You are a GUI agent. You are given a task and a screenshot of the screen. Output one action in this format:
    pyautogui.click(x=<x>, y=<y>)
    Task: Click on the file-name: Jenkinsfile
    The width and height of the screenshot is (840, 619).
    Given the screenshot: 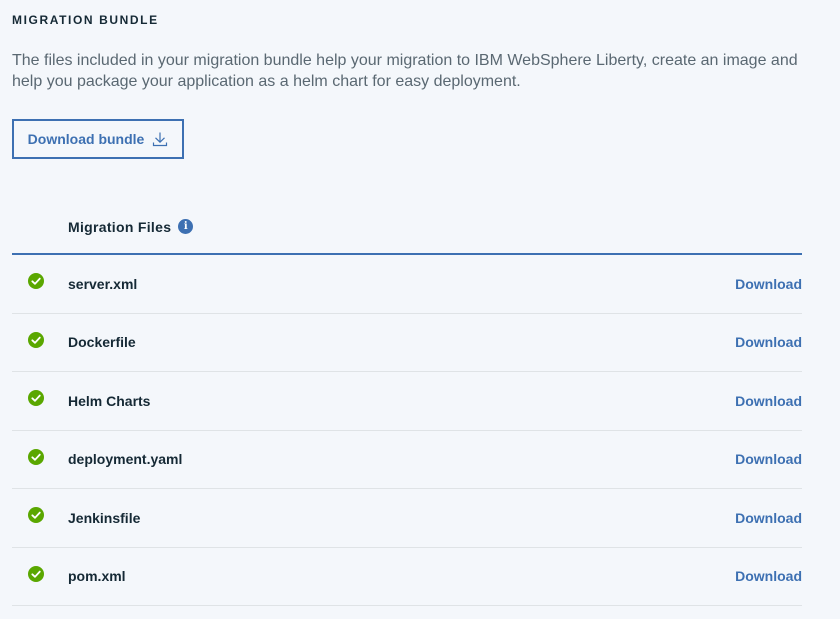 What is the action you would take?
    pyautogui.click(x=104, y=517)
    